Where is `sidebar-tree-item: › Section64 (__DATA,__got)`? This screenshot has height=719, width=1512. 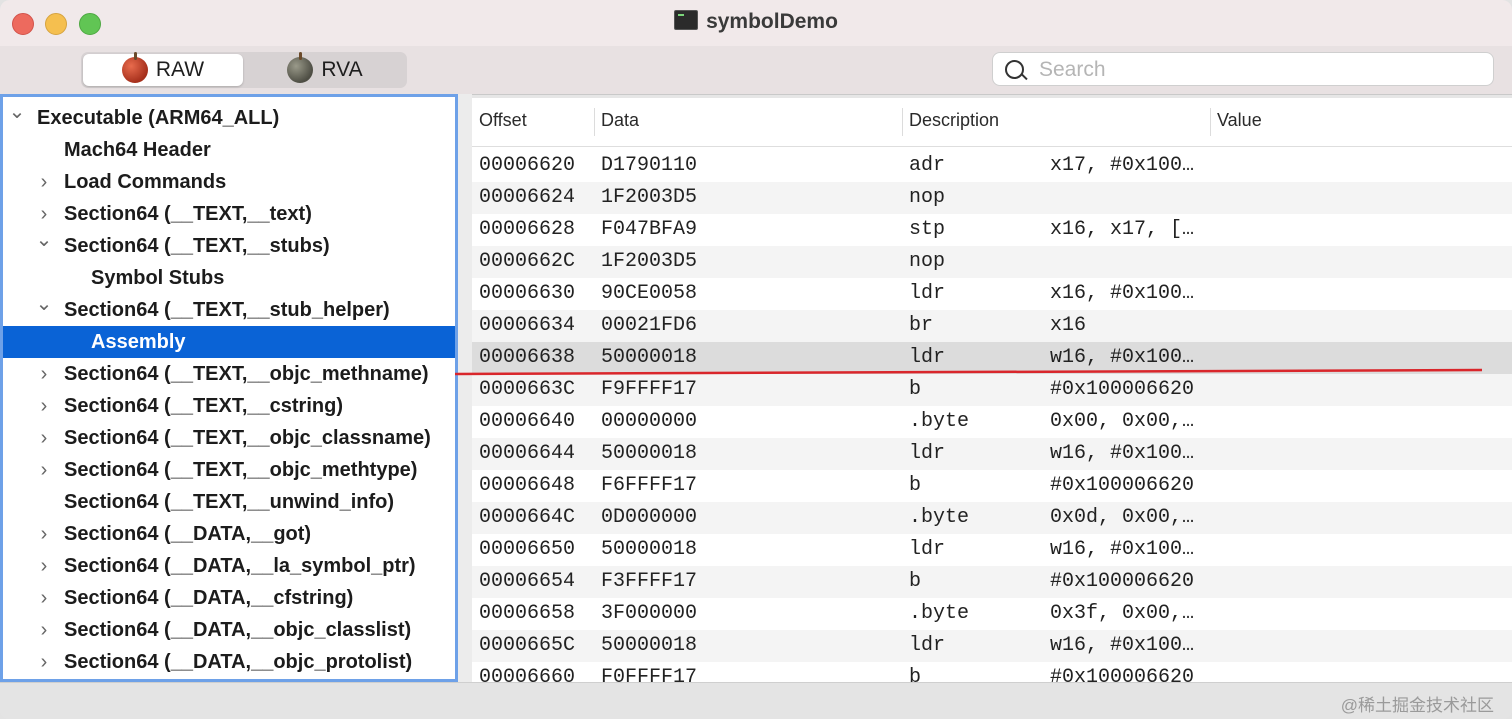 sidebar-tree-item: › Section64 (__DATA,__got) is located at coordinates (229, 534).